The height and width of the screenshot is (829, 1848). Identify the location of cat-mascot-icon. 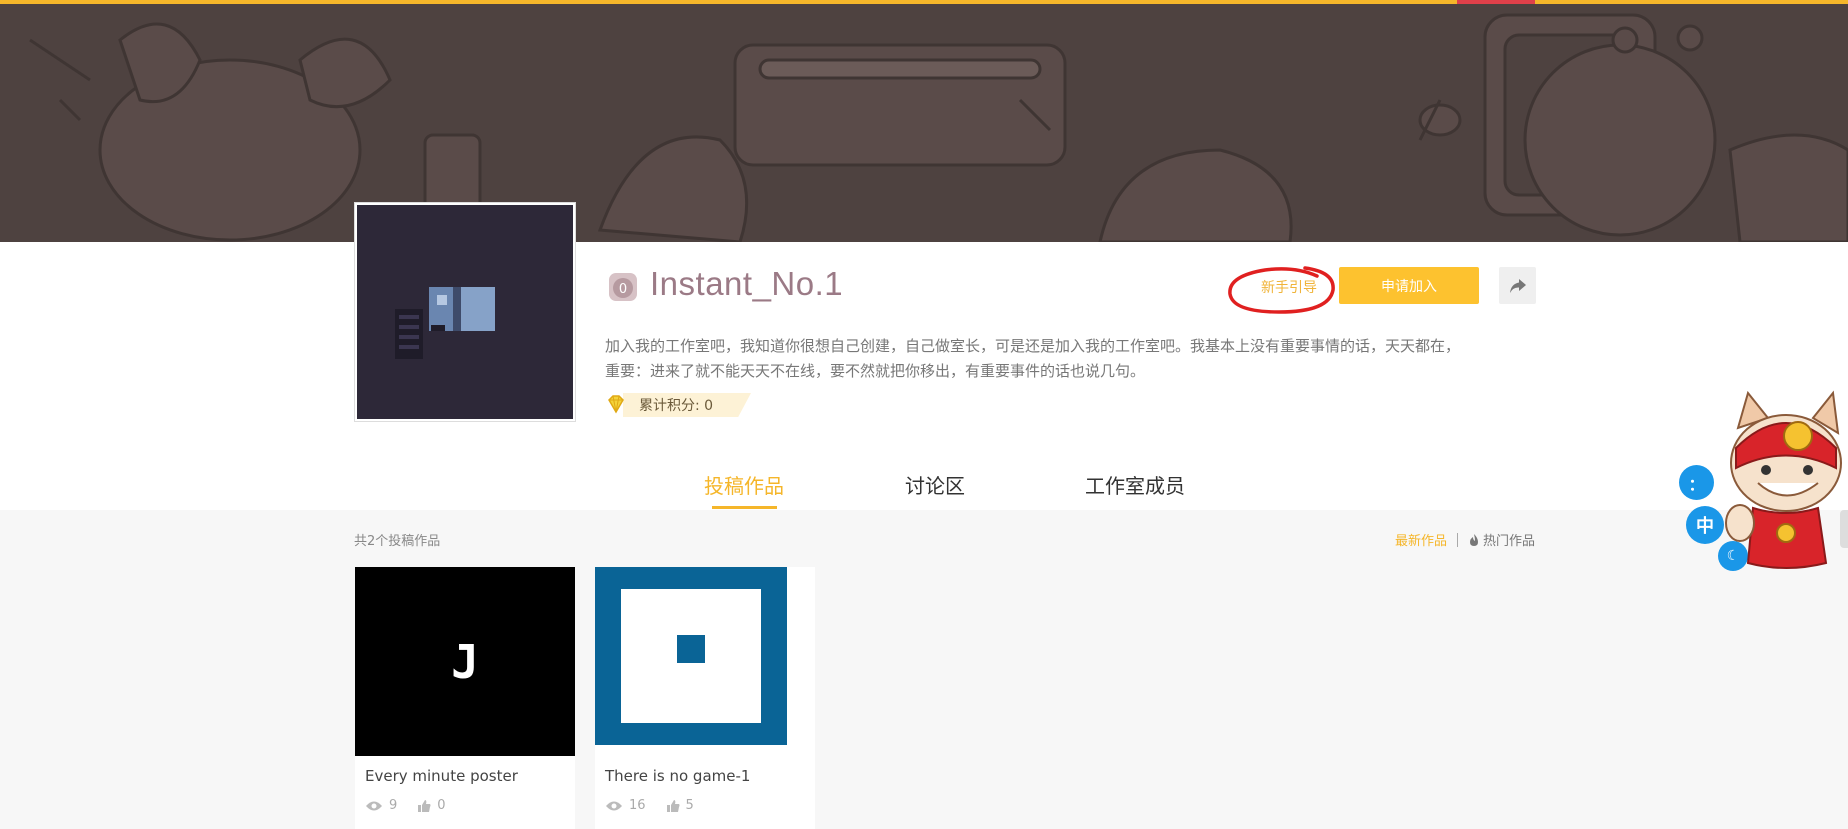
(1783, 483).